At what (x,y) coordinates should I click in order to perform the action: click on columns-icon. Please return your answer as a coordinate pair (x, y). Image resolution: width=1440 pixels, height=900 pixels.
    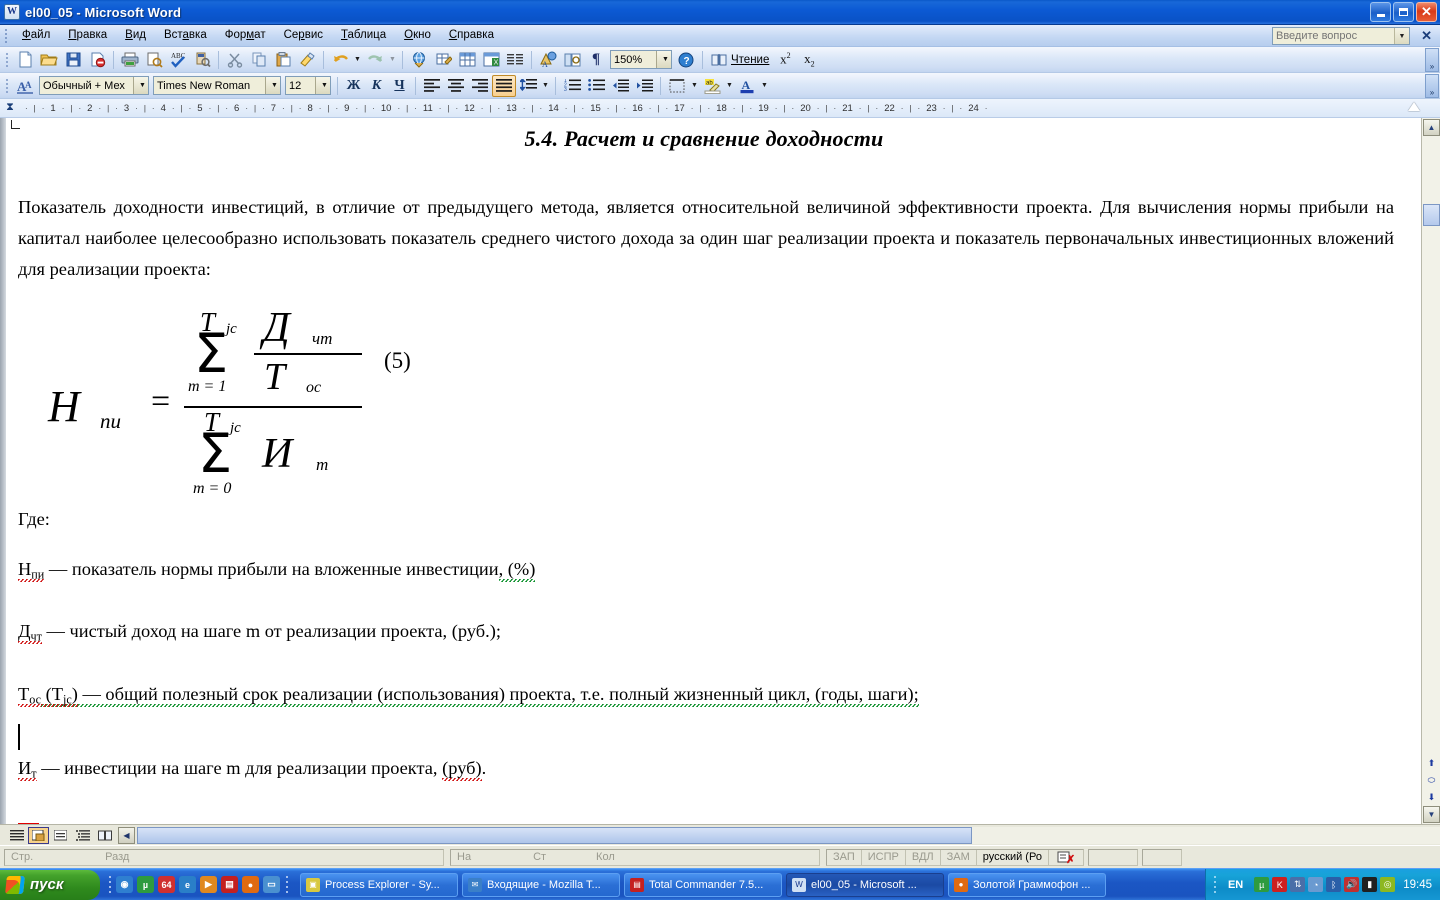
    Looking at the image, I should click on (515, 60).